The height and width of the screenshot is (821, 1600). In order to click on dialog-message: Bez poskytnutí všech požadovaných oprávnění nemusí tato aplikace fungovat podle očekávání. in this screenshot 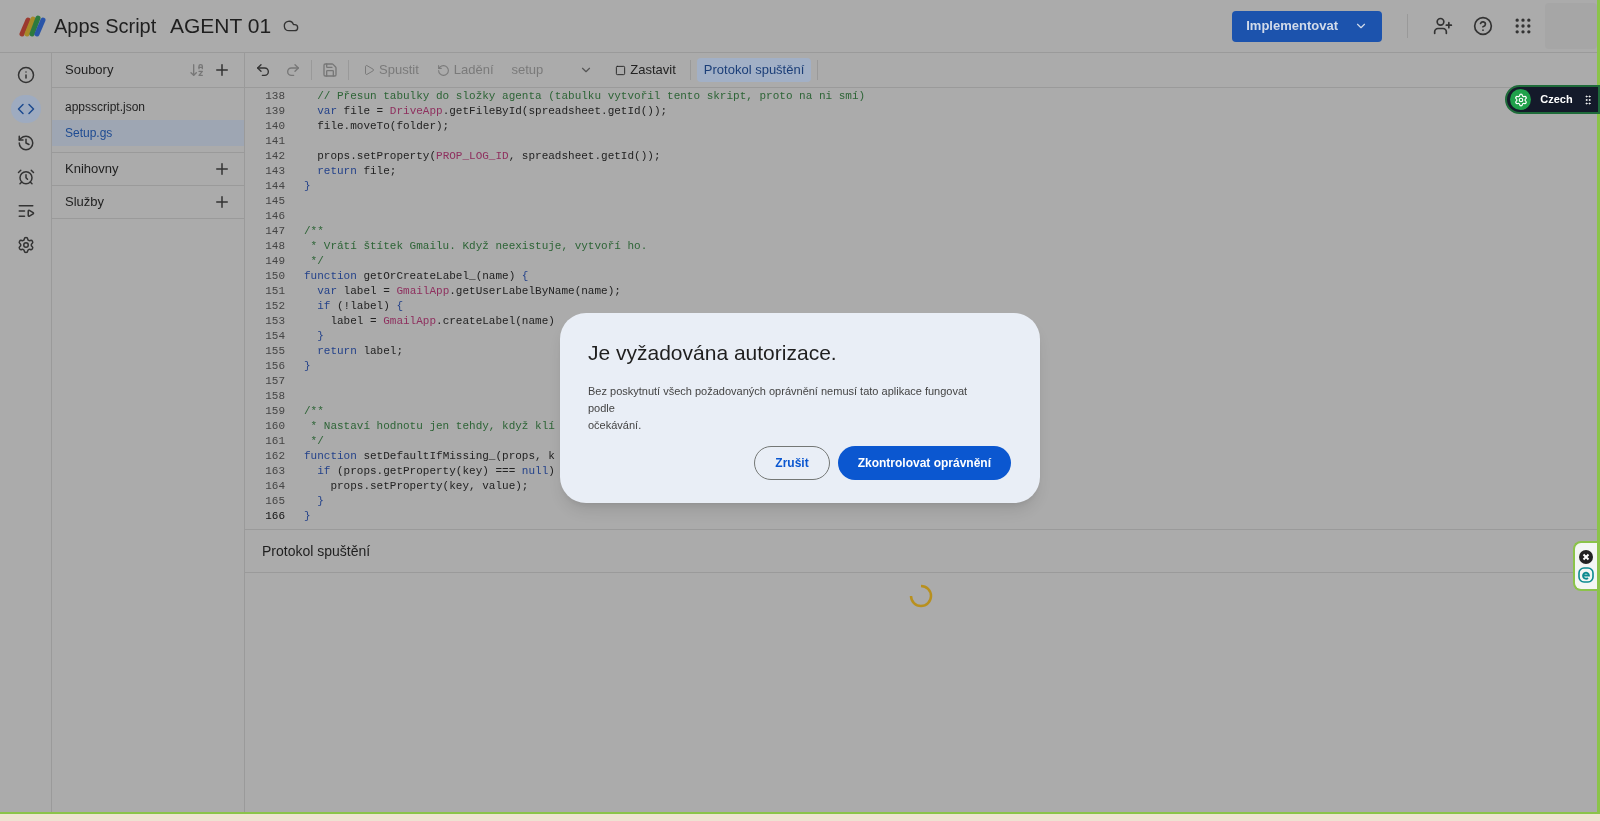, I will do `click(778, 408)`.